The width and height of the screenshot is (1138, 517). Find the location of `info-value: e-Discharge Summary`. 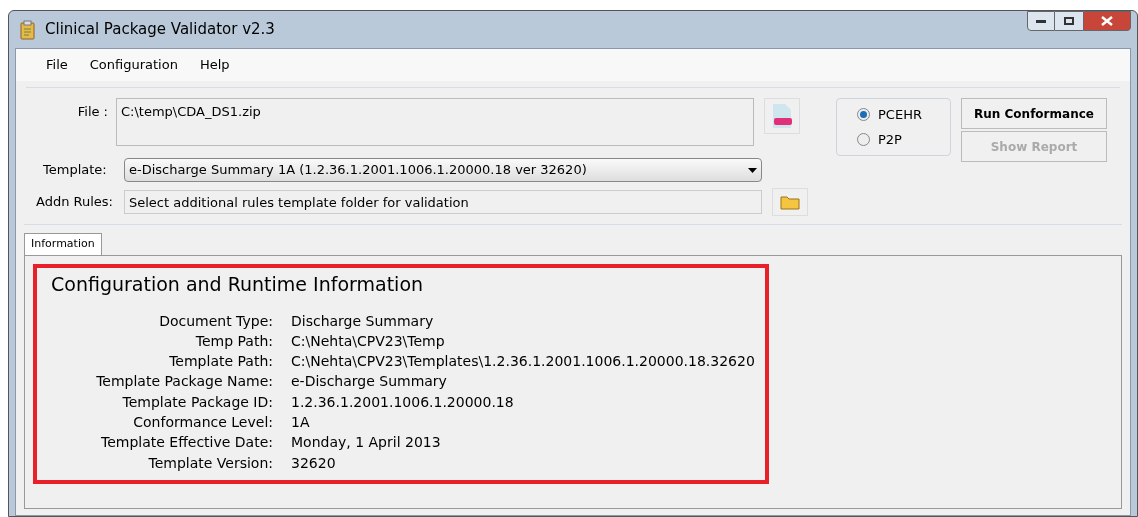

info-value: e-Discharge Summary is located at coordinates (369, 382).